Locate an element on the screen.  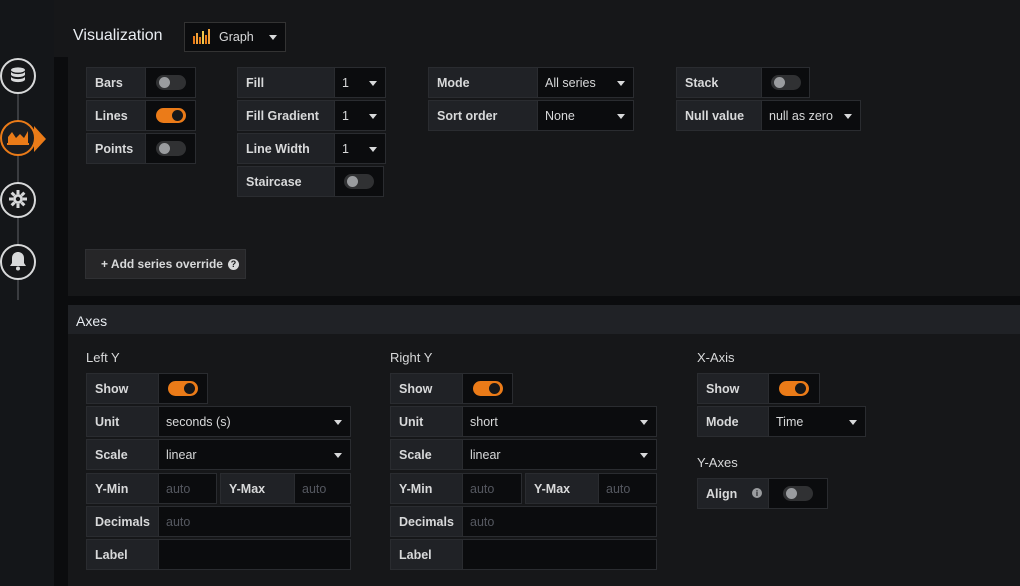
sort-order-select: None is located at coordinates (585, 115).